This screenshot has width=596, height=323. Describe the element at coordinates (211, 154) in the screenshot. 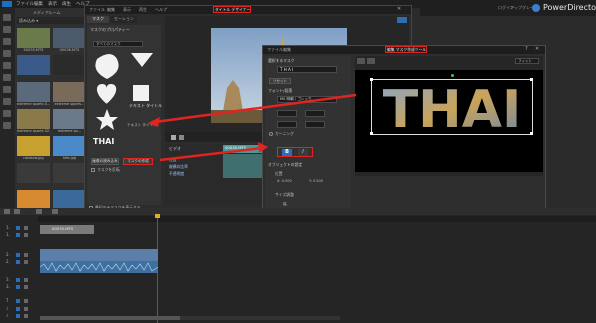

I see `arrow-to-create-mask` at that location.